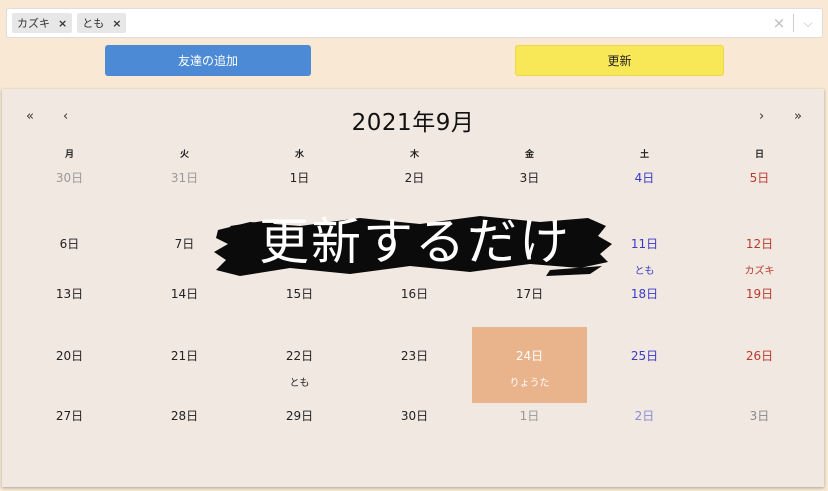 The height and width of the screenshot is (491, 828). Describe the element at coordinates (759, 186) in the screenshot. I see `day-cell: 5日` at that location.